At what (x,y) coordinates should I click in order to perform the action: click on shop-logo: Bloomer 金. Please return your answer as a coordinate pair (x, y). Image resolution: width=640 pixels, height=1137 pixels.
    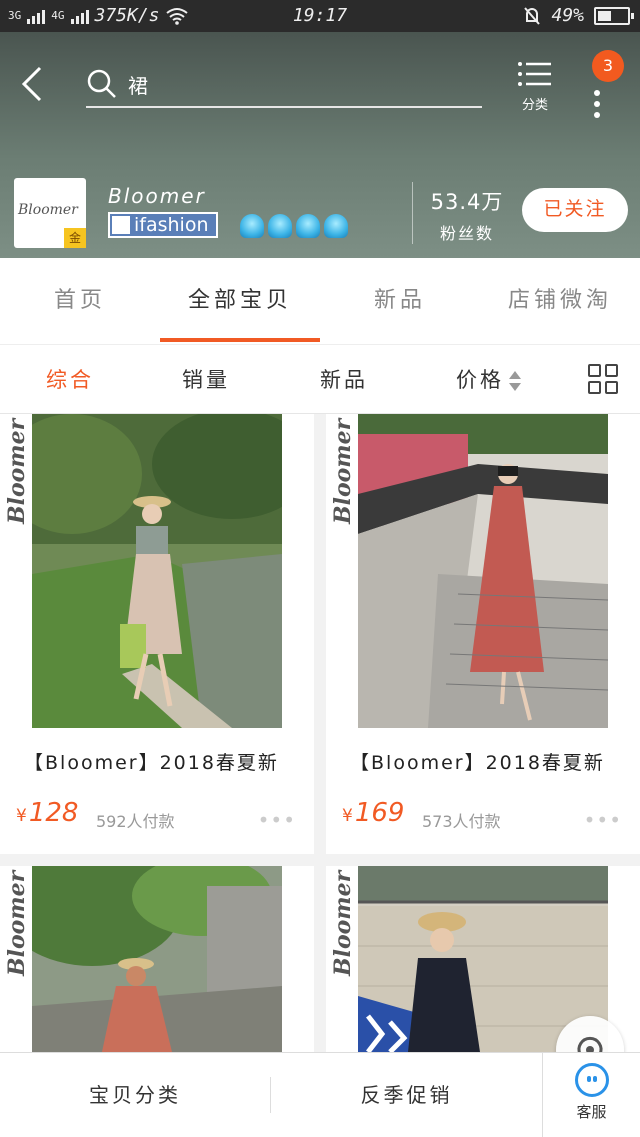
    Looking at the image, I should click on (50, 213).